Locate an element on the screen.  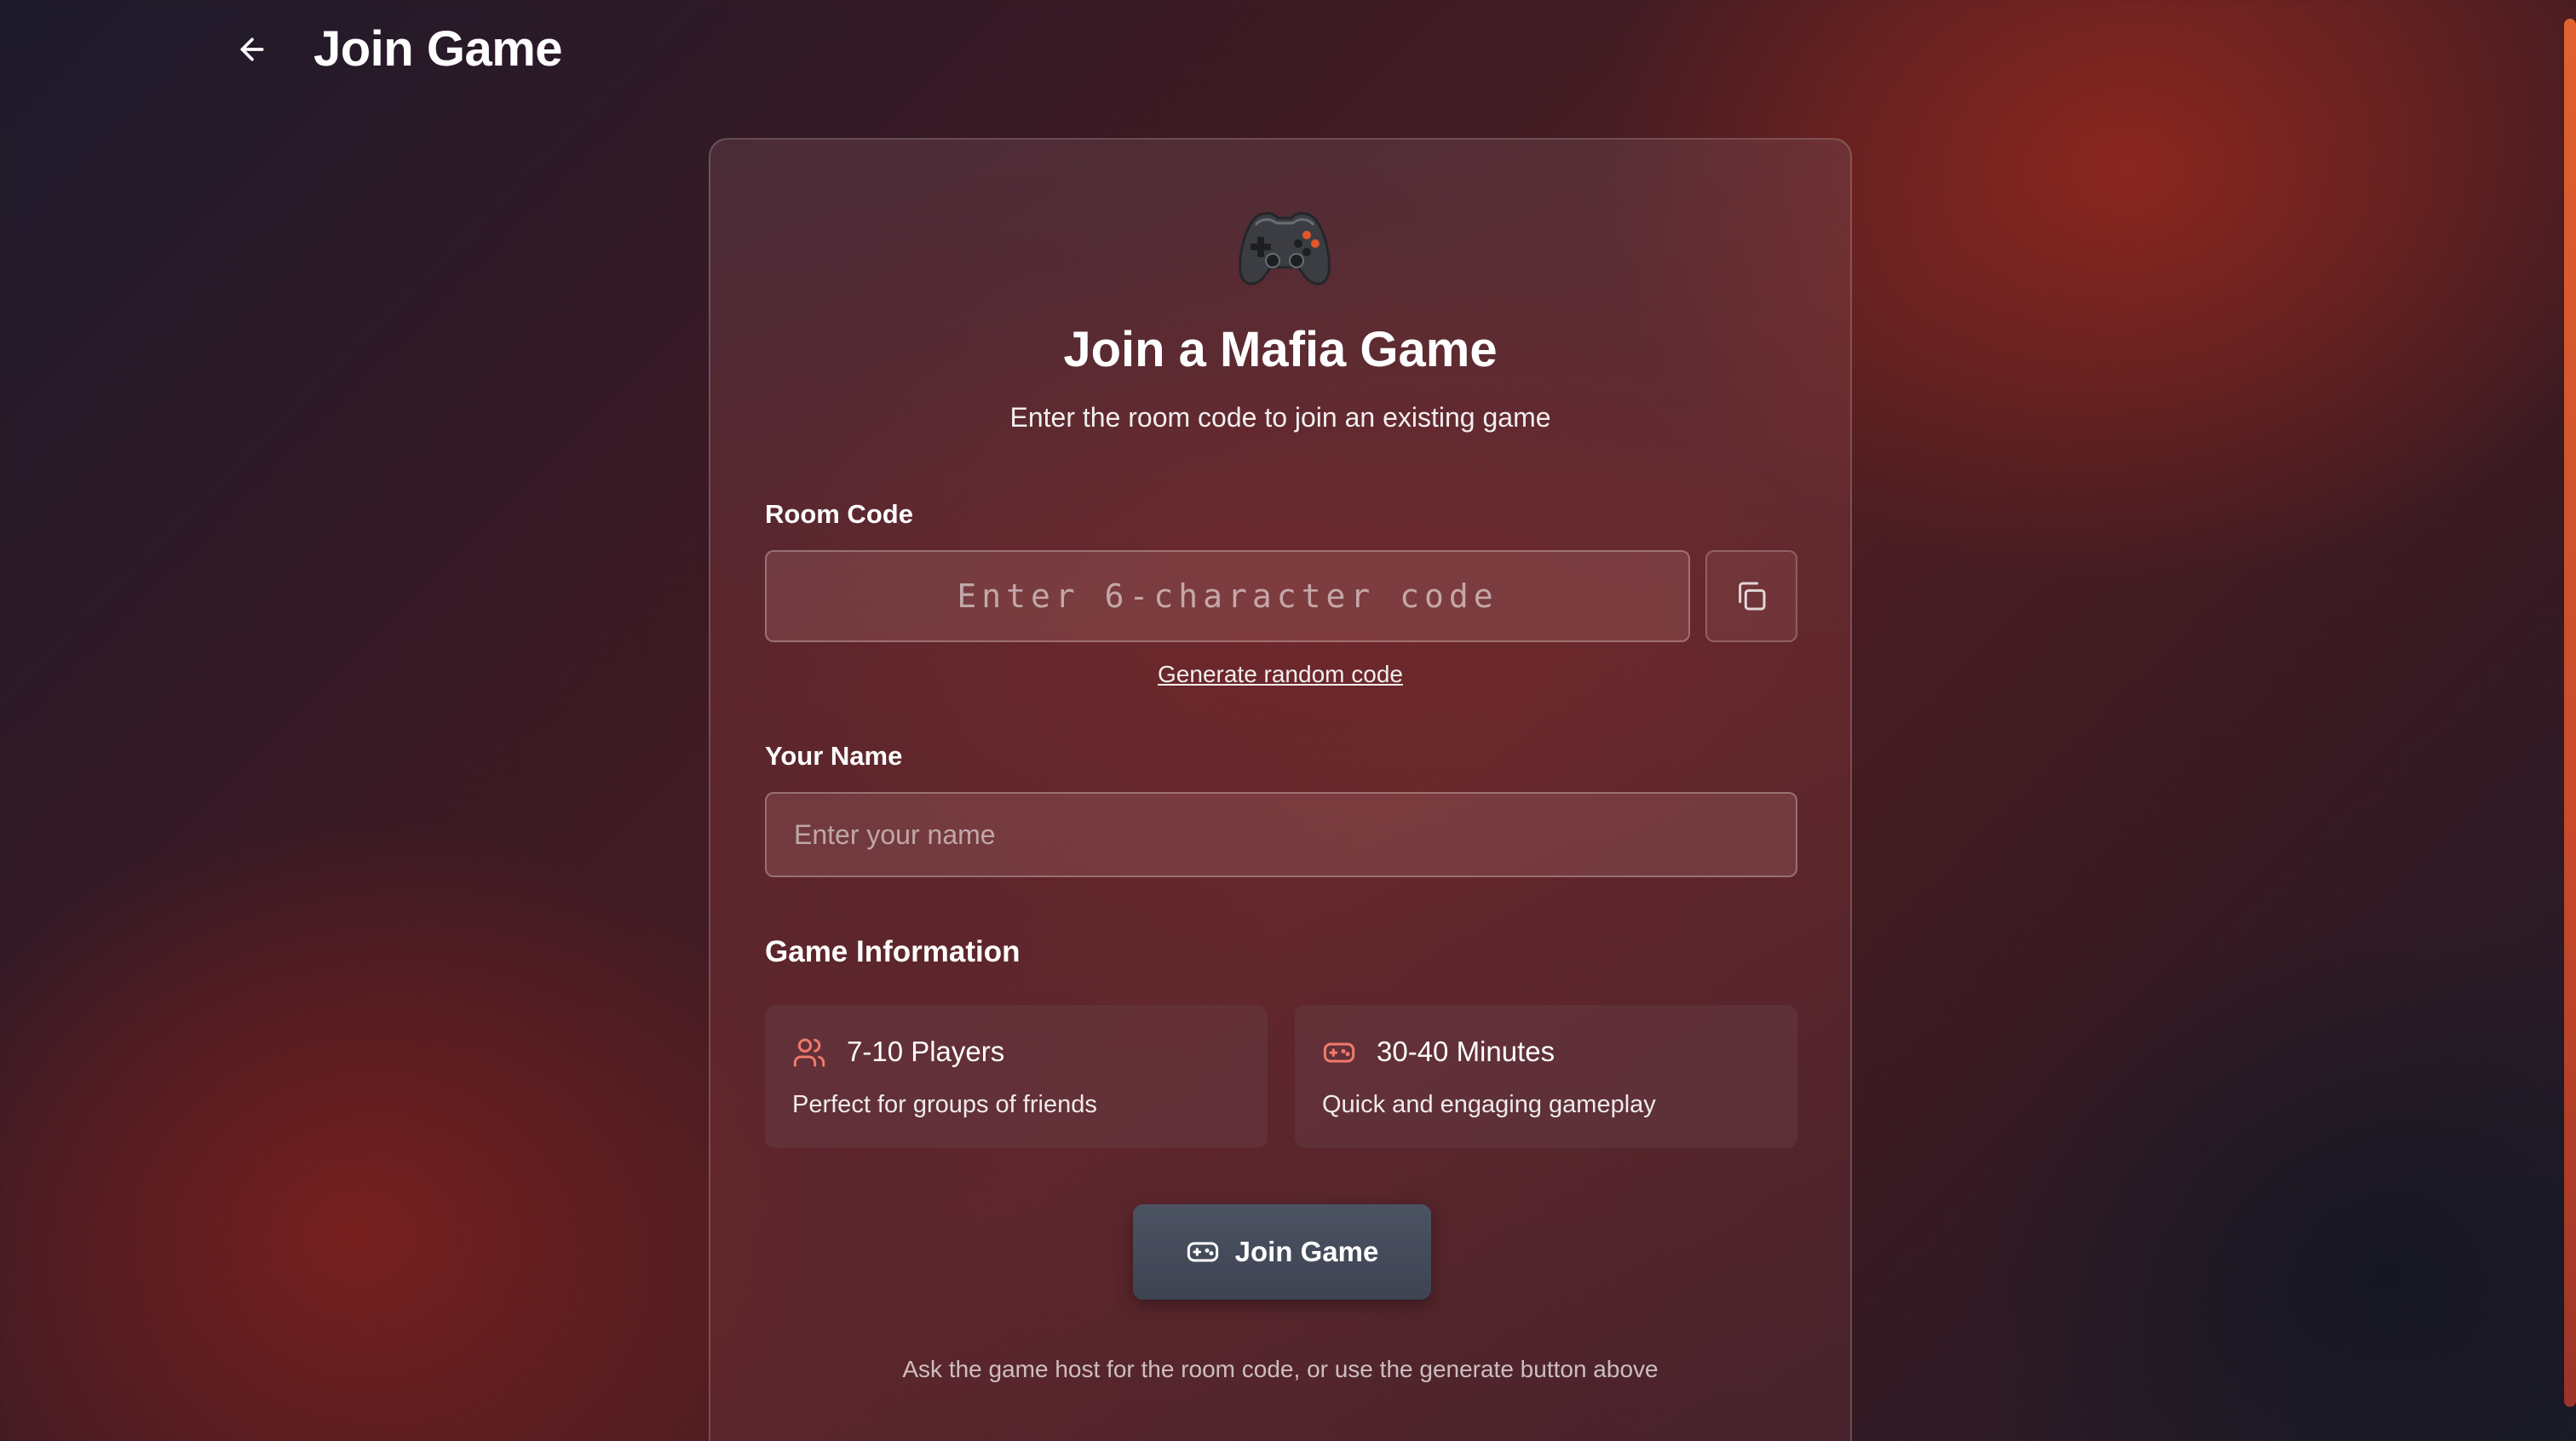
info-title: 30-40 Minutes is located at coordinates (1466, 1051).